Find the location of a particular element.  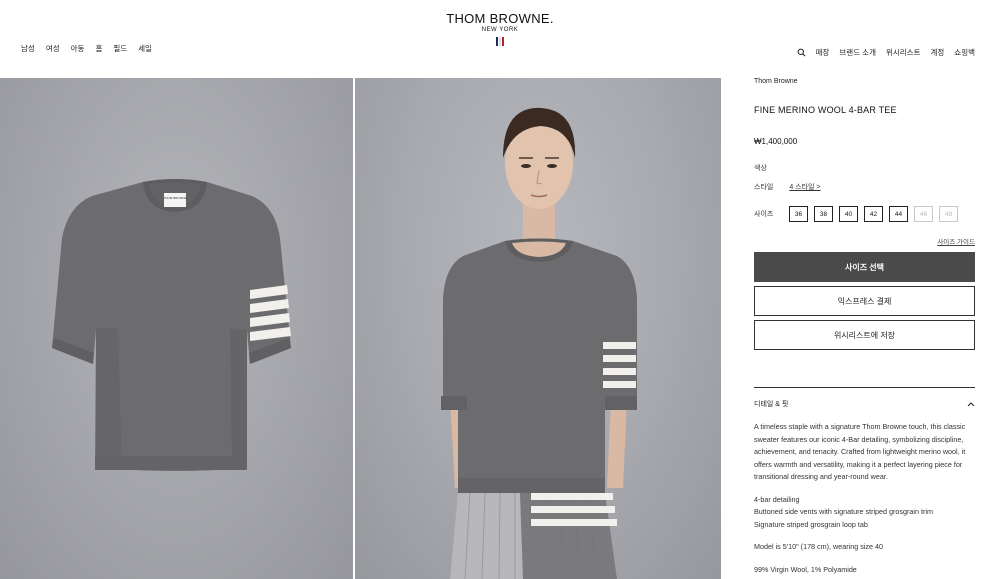

brand-logo: THOM BROWNE. NEW YORK is located at coordinates (500, 28).